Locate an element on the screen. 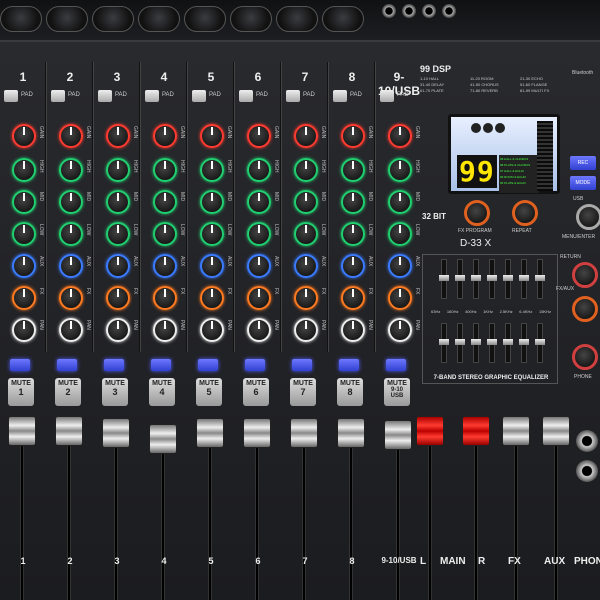  main-right-fader is located at coordinates (476, 431).